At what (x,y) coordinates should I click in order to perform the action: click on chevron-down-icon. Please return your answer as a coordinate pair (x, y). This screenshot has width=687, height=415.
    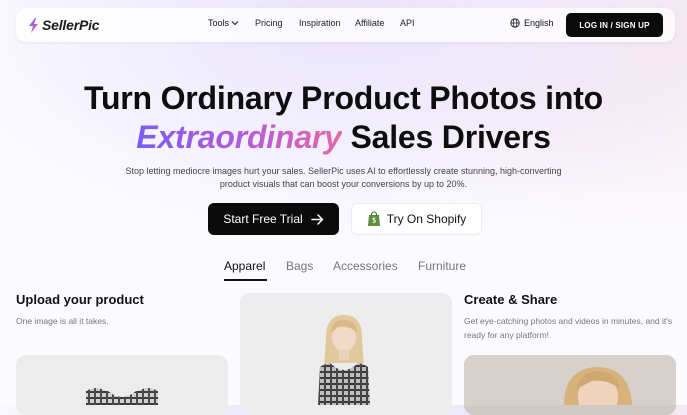
    Looking at the image, I should click on (235, 23).